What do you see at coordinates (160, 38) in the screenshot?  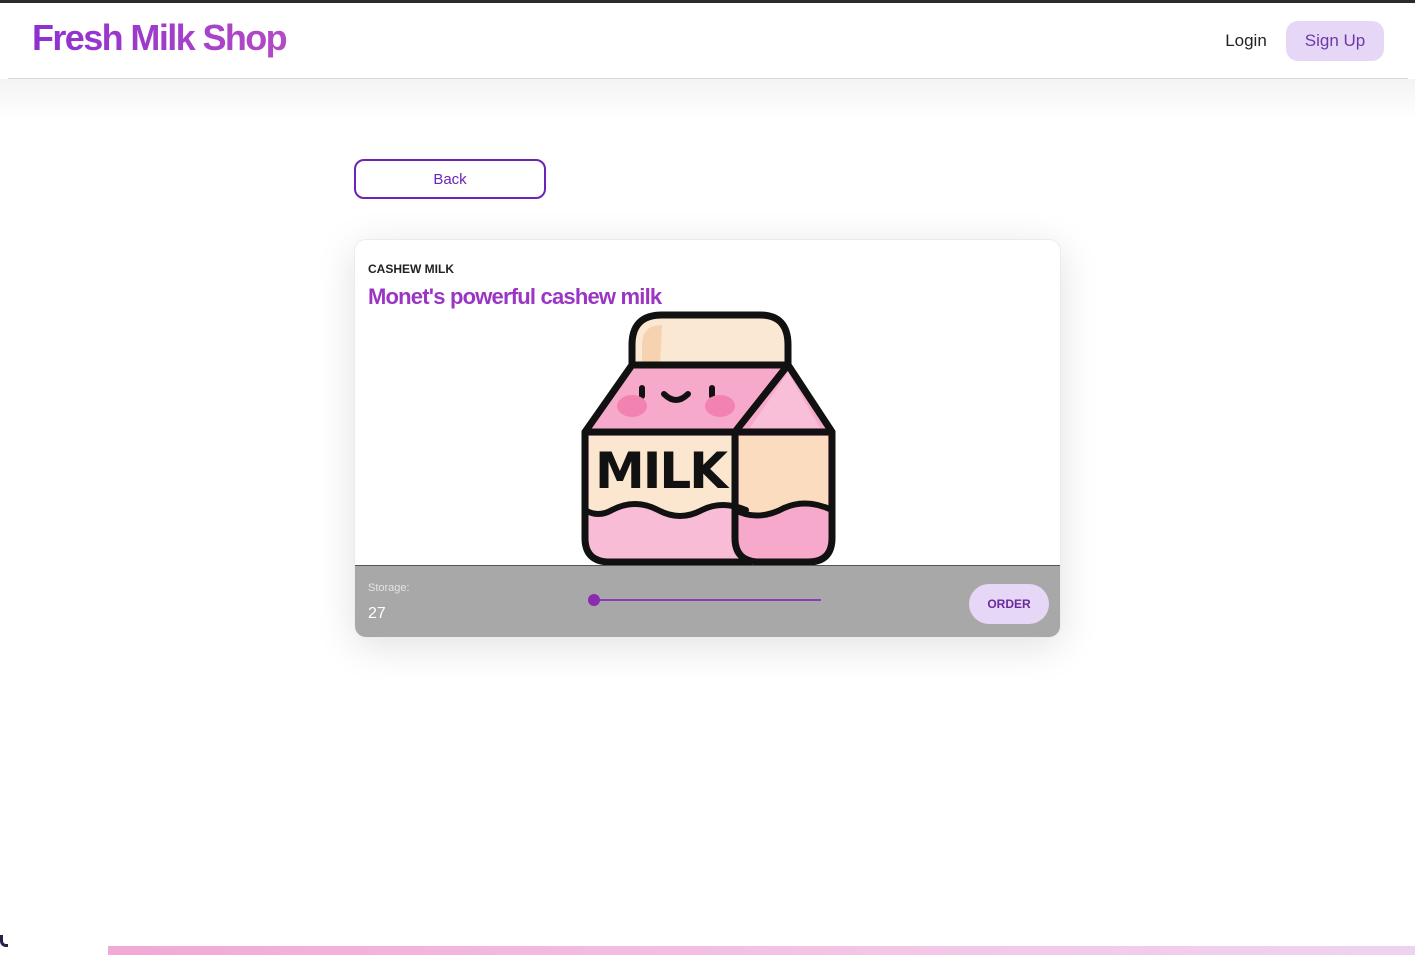 I see `site-logo: Fresh Milk Shop` at bounding box center [160, 38].